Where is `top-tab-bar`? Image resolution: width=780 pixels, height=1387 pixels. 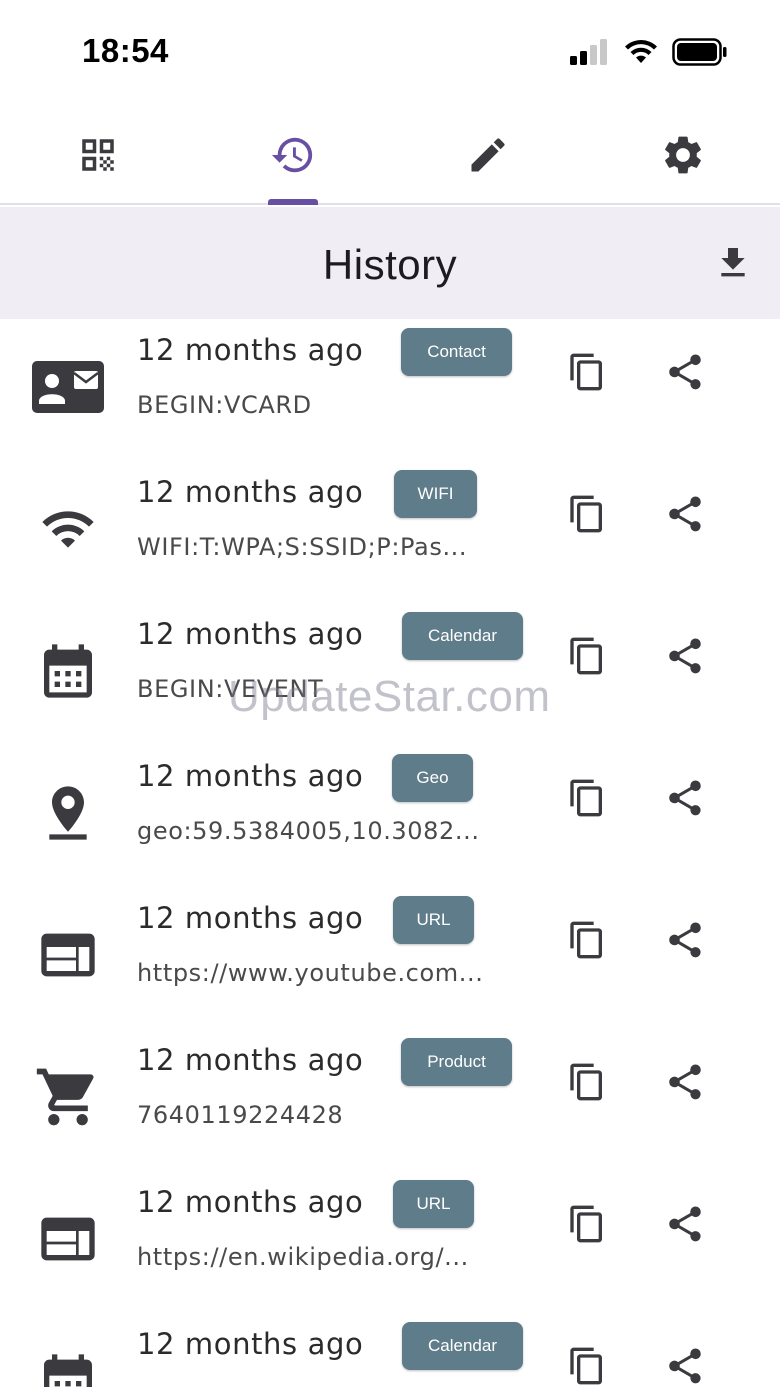 top-tab-bar is located at coordinates (390, 155).